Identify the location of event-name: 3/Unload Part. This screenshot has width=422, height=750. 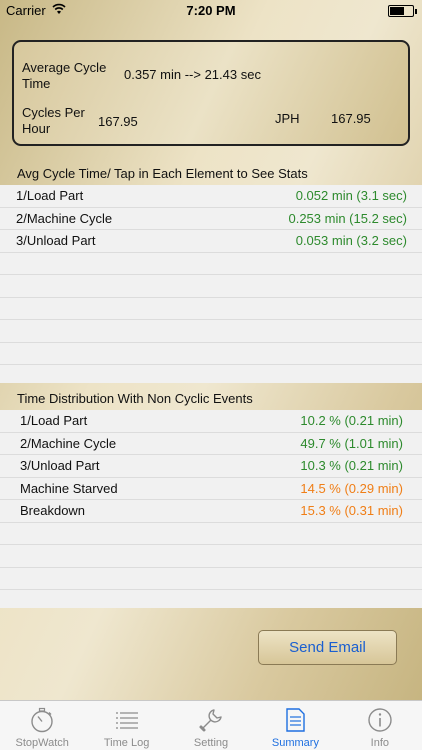
(60, 465).